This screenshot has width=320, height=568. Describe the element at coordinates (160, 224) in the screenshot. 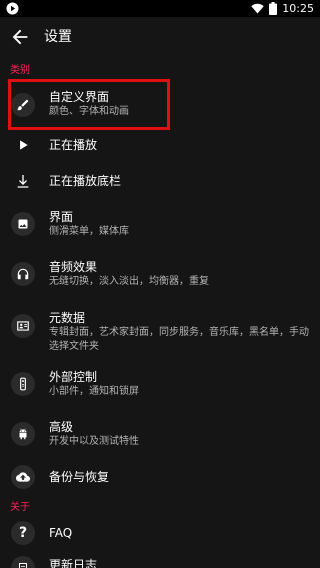

I see `settings-item-interface: 界面 侧滑菜单，媒体库` at that location.